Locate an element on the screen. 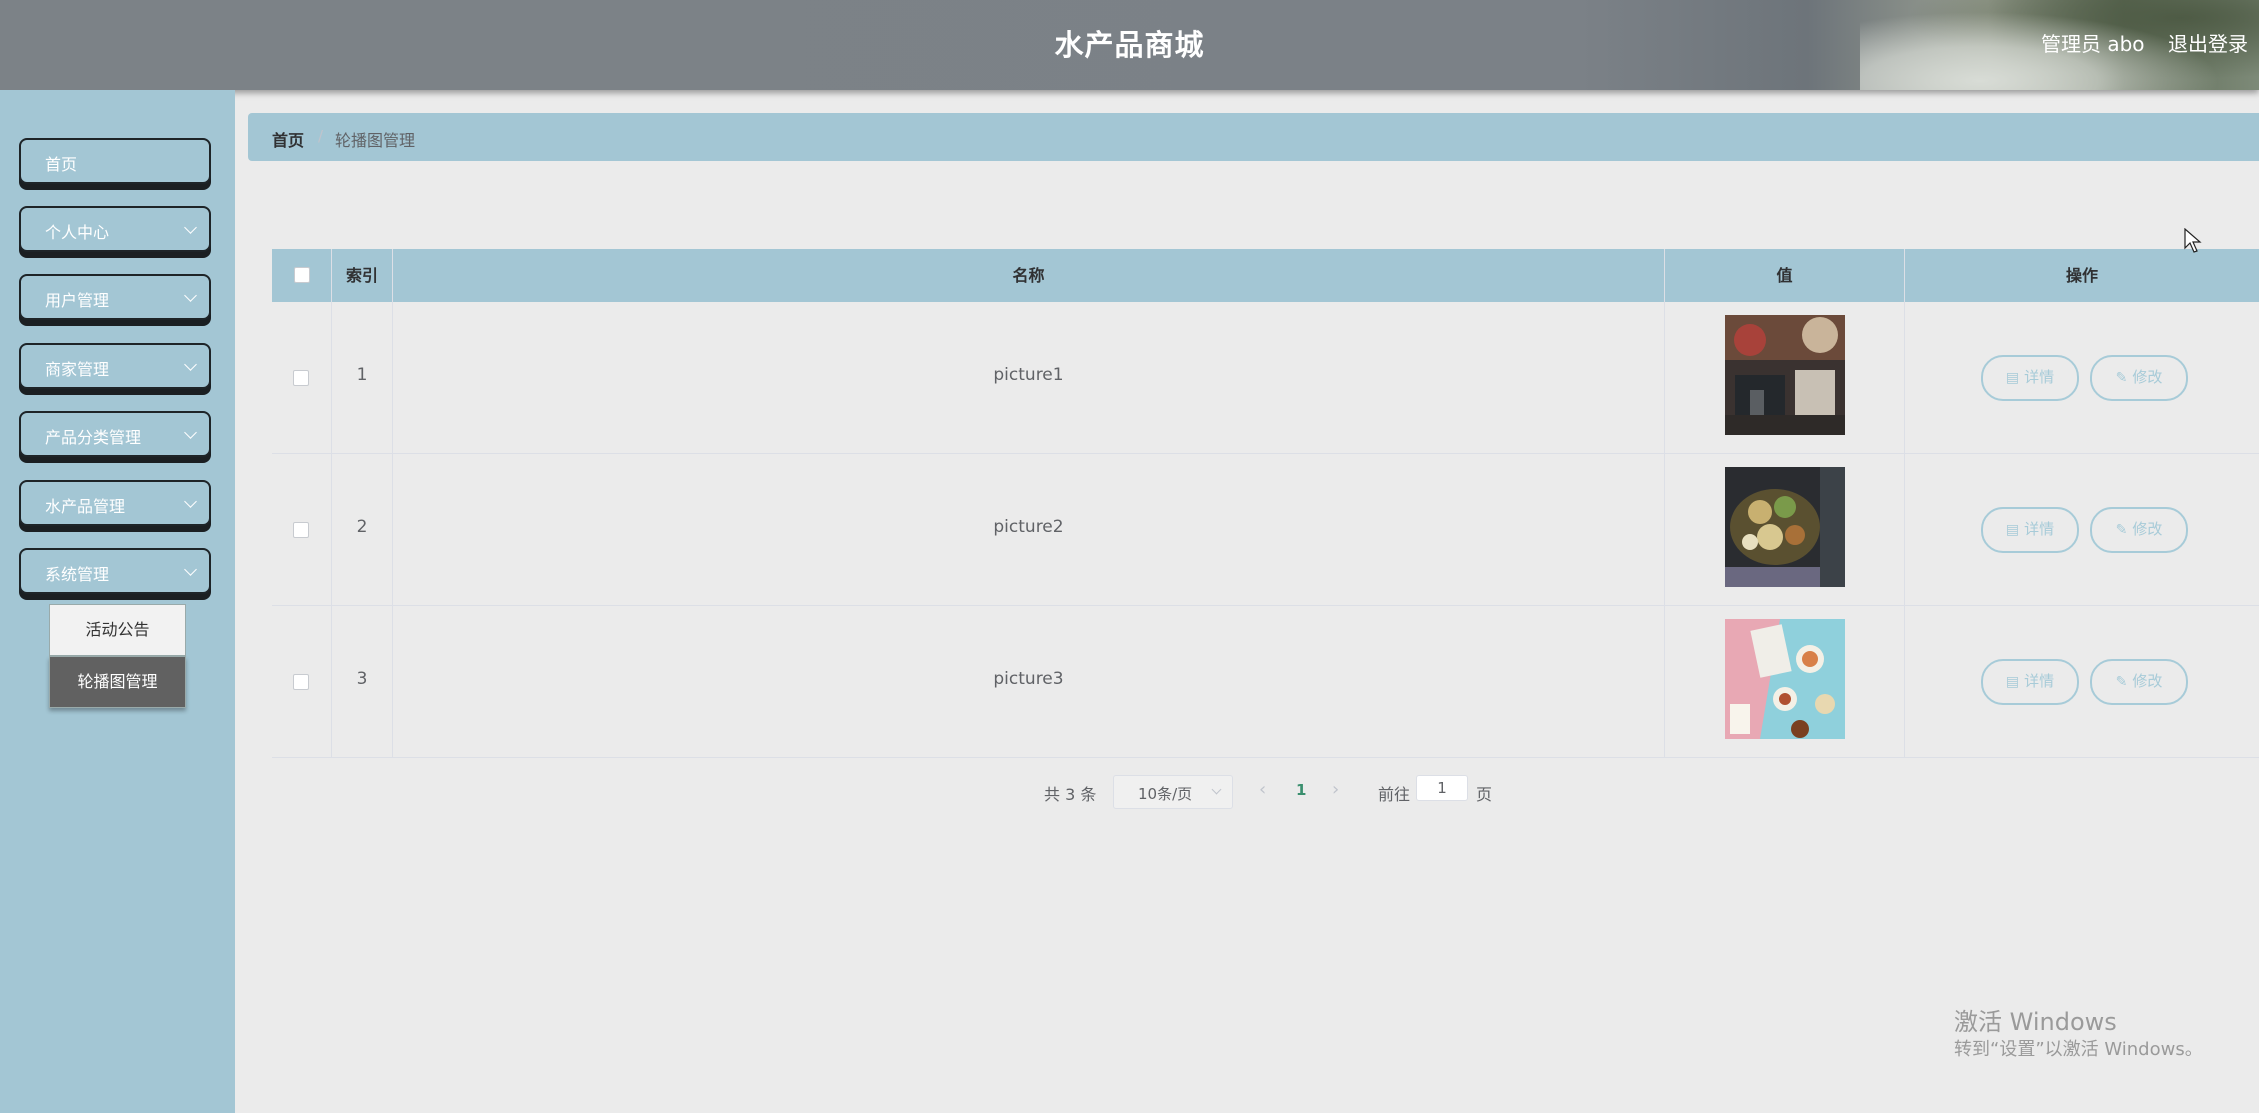 Image resolution: width=2259 pixels, height=1113 pixels. column-header-actions: 操作 is located at coordinates (2081, 275).